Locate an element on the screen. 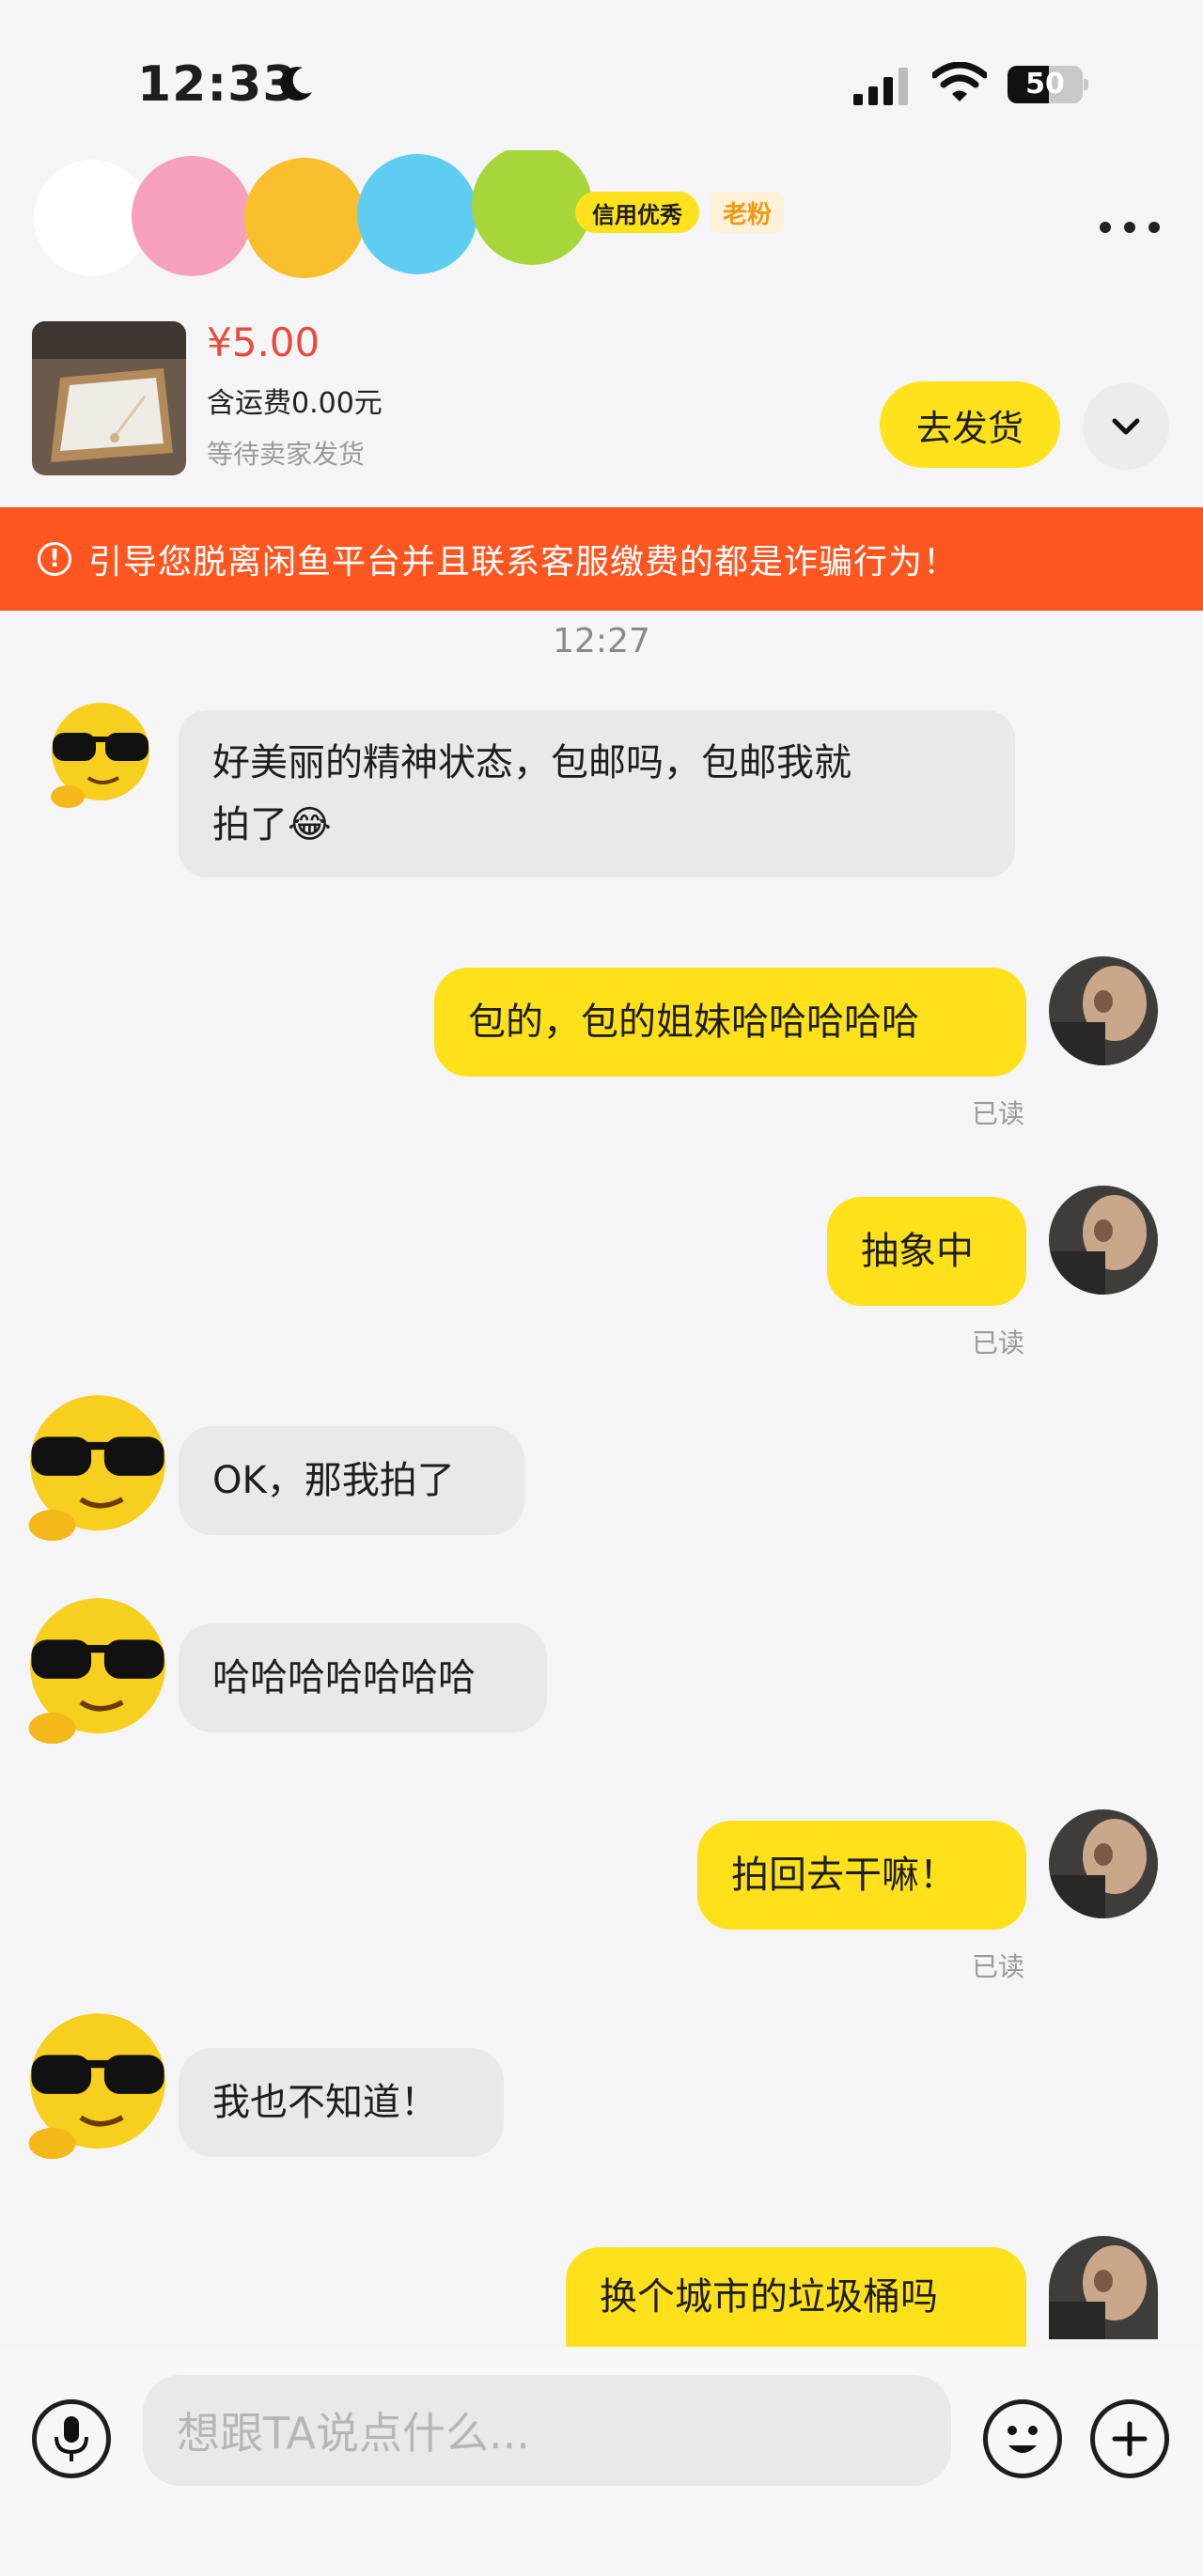 This screenshot has width=1203, height=2576. emoji-icon is located at coordinates (1023, 2440).